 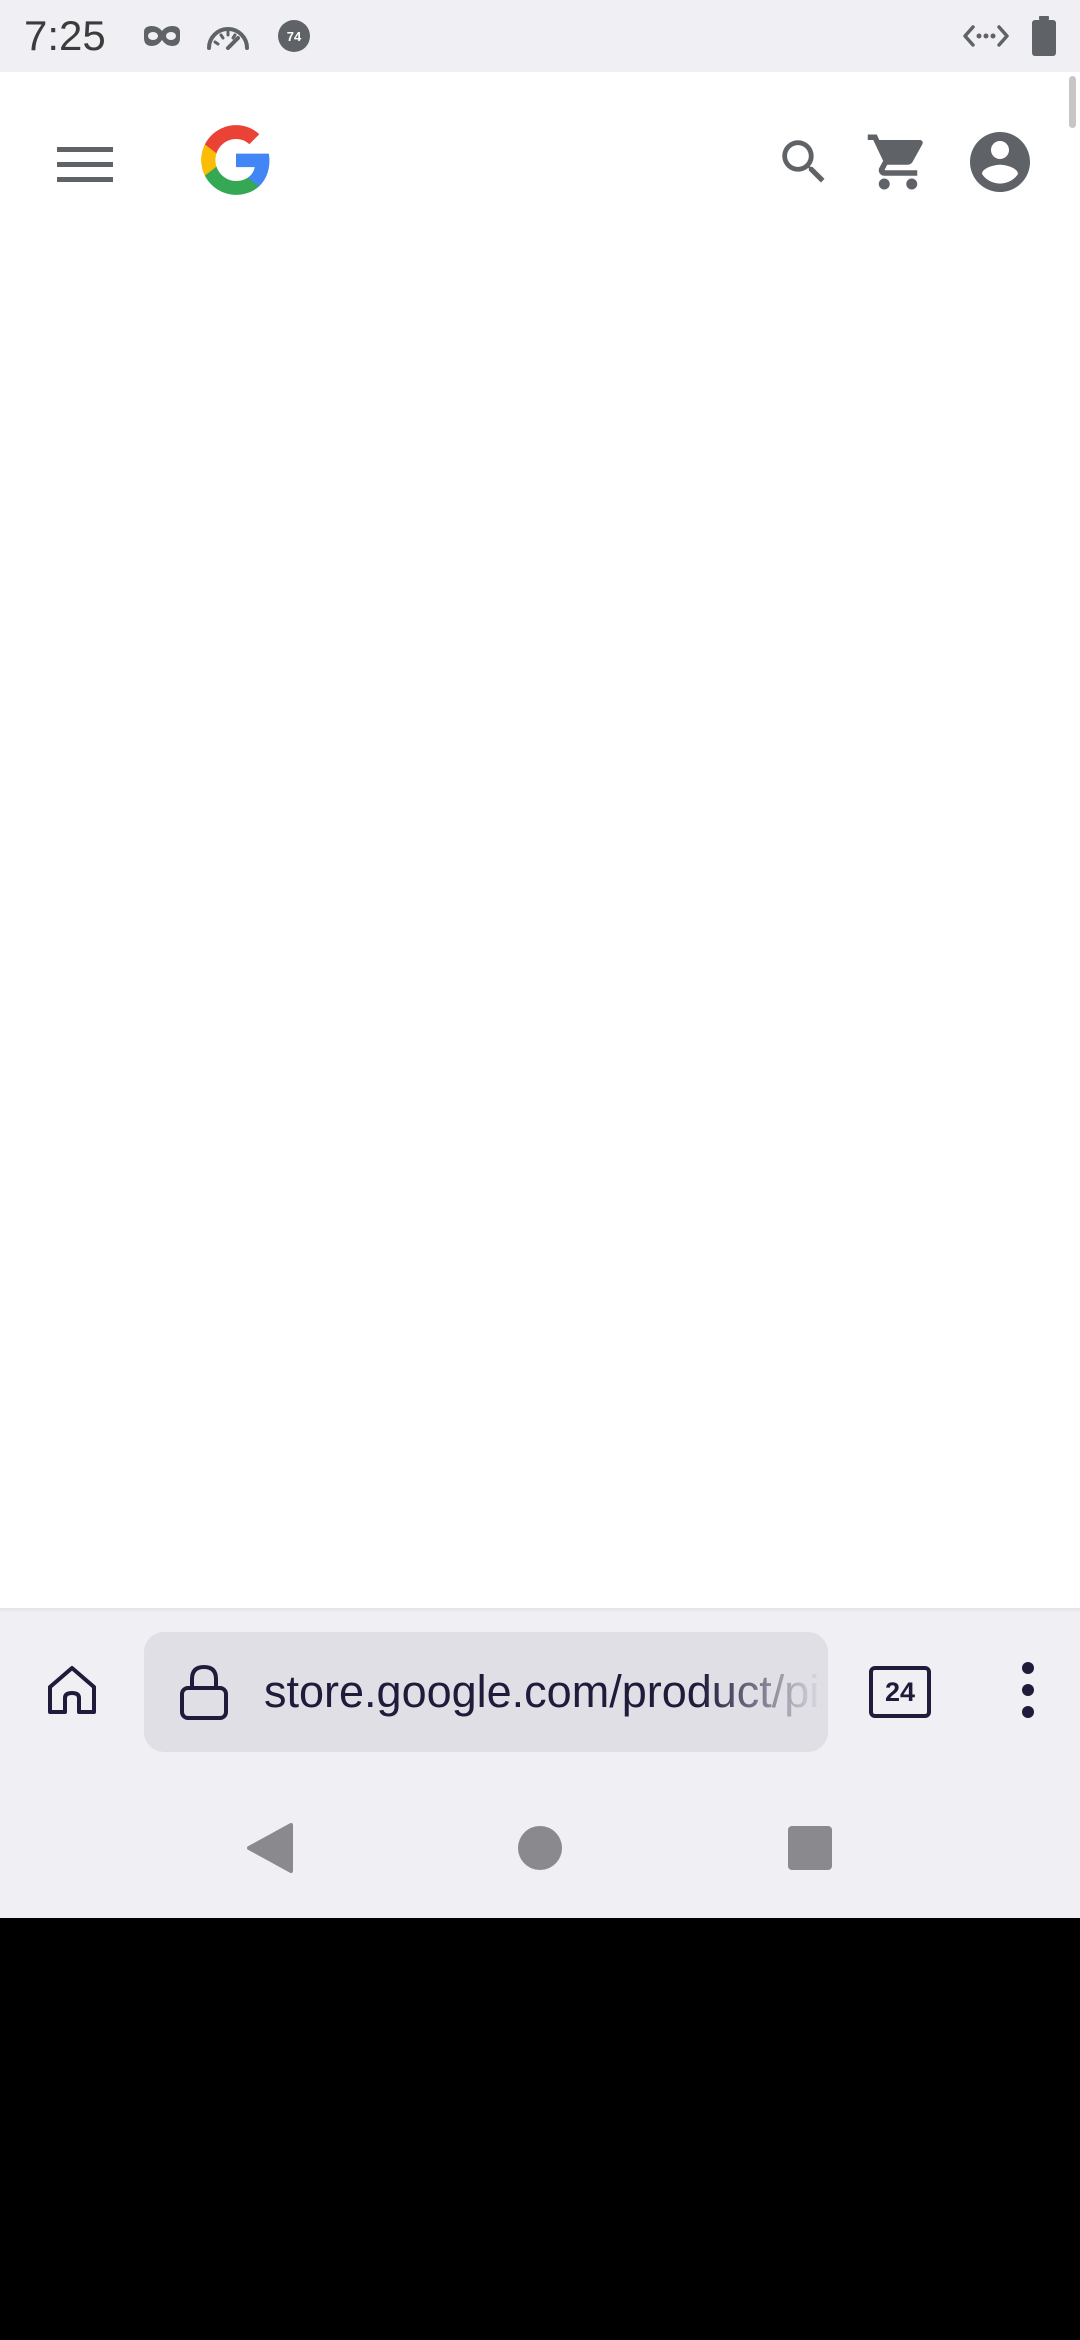 I want to click on status-bar: 7:25 74, so click(x=540, y=36).